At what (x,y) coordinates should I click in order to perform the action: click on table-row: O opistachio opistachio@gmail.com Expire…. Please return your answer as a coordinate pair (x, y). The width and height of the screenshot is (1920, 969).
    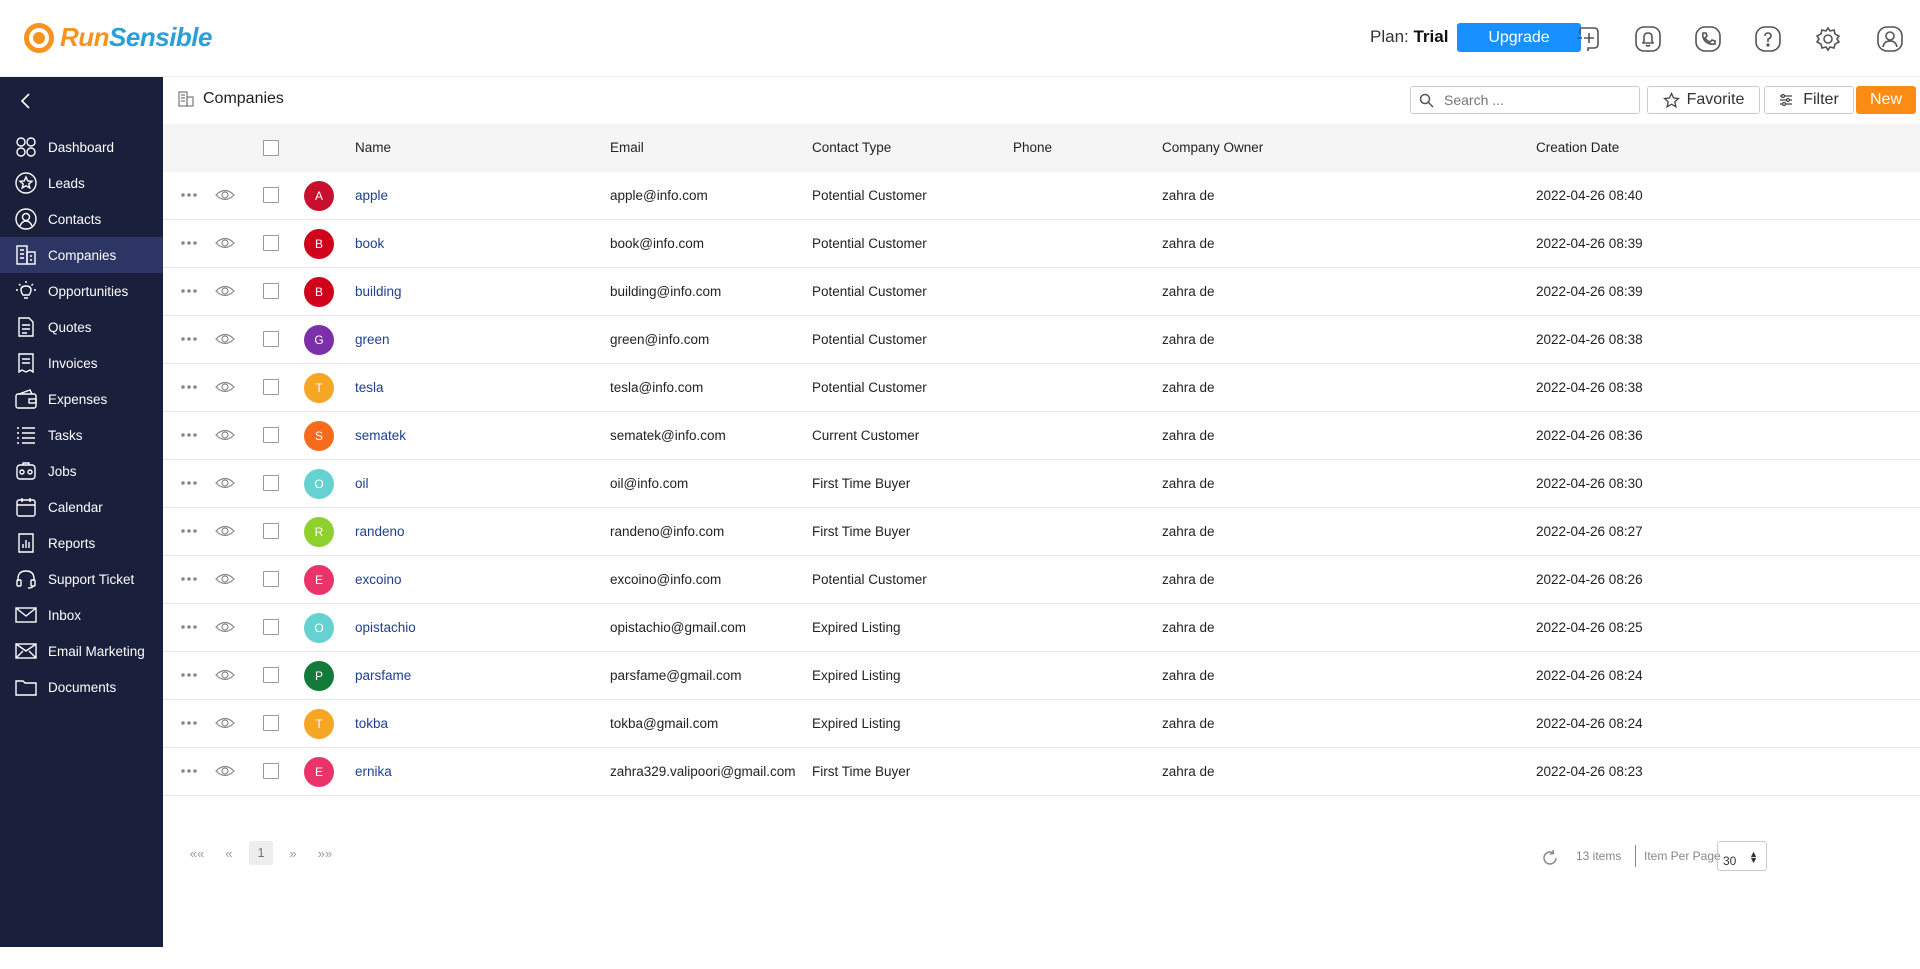
    Looking at the image, I should click on (1041, 628).